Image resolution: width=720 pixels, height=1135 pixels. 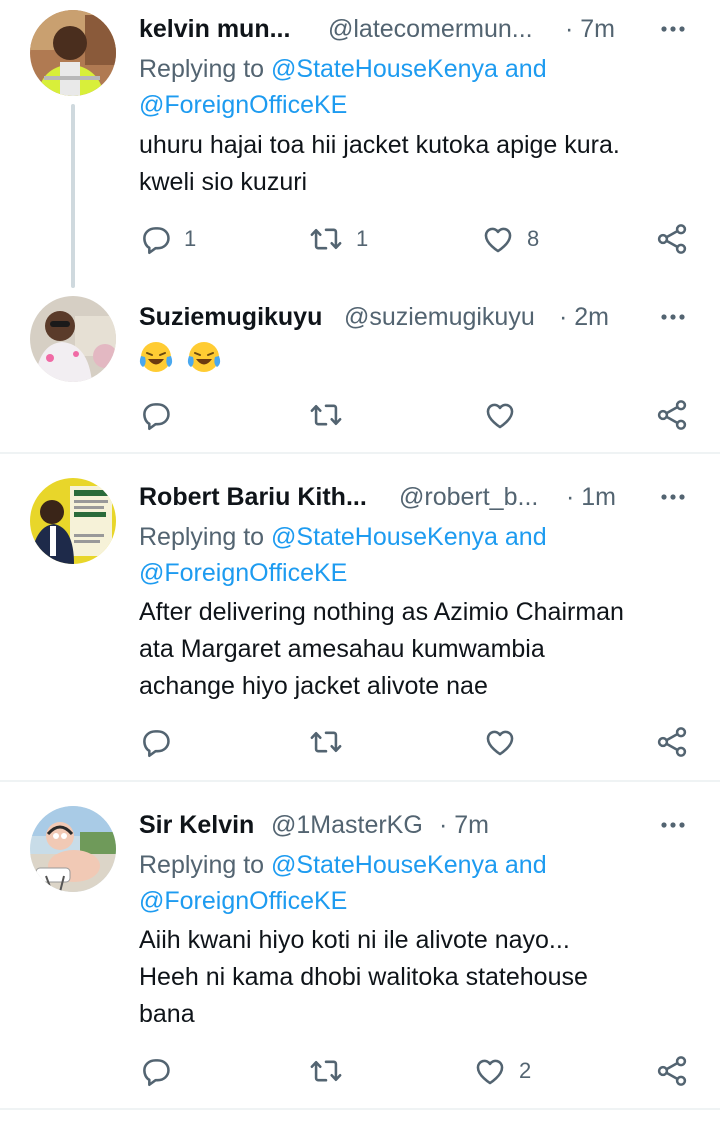 What do you see at coordinates (313, 686) in the screenshot?
I see `tweet-text-line: achange hiyo jacket alivote nae` at bounding box center [313, 686].